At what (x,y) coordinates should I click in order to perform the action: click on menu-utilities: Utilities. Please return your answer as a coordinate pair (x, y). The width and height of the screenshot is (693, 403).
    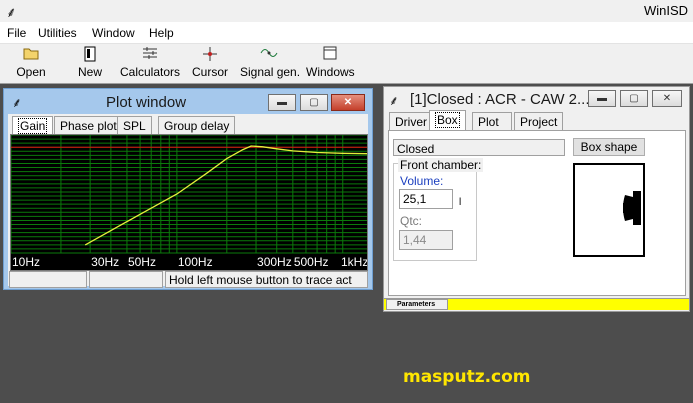
    Looking at the image, I should click on (57, 33).